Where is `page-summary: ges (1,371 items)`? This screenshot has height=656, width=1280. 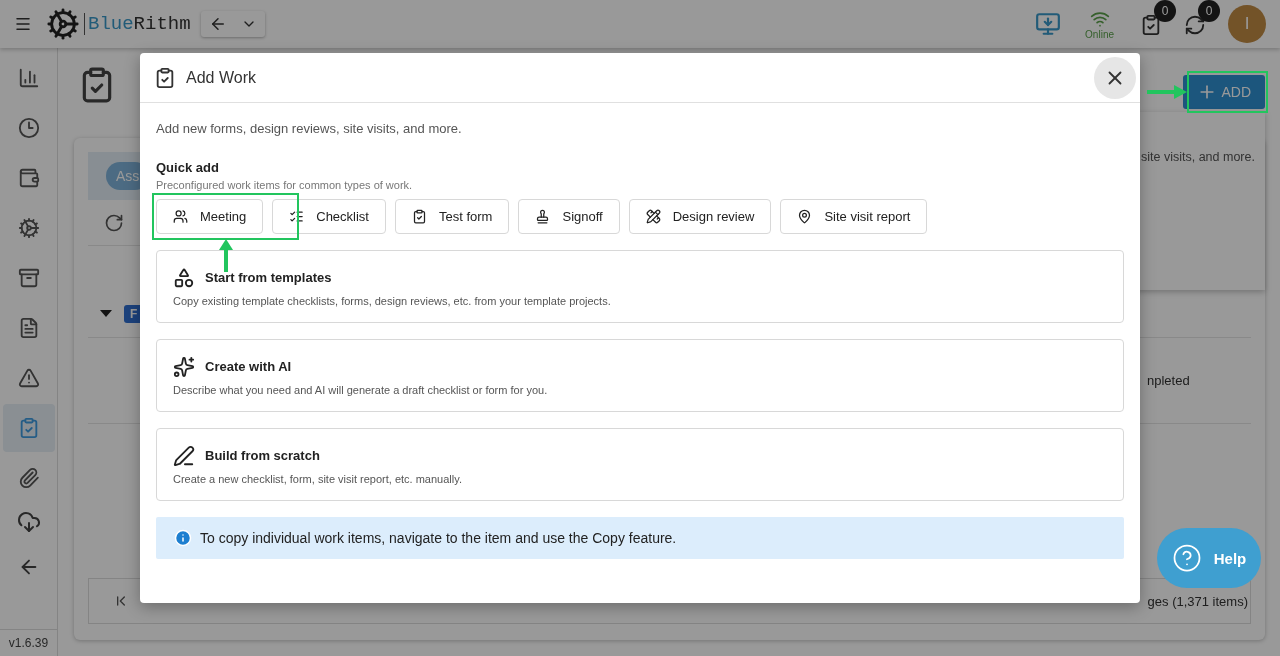
page-summary: ges (1,371 items) is located at coordinates (1197, 601).